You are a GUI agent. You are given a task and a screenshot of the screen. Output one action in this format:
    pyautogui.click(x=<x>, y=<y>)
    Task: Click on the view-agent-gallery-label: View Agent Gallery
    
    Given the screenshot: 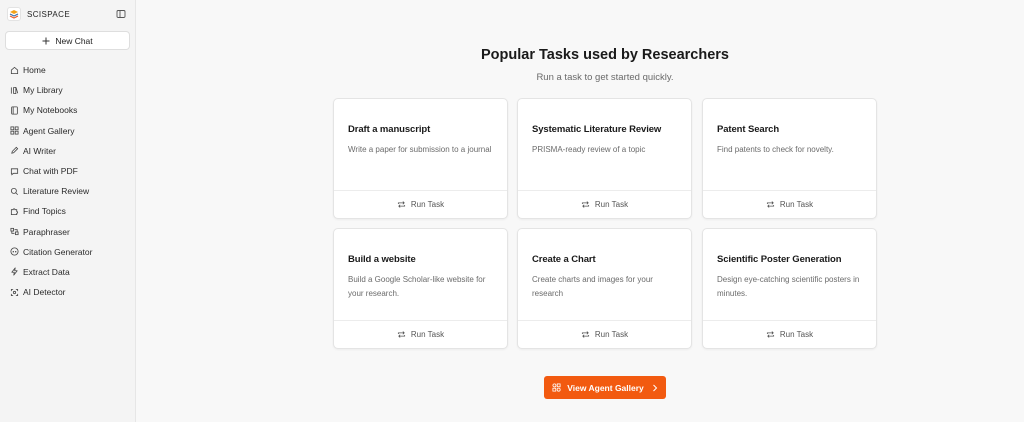 What is the action you would take?
    pyautogui.click(x=605, y=387)
    